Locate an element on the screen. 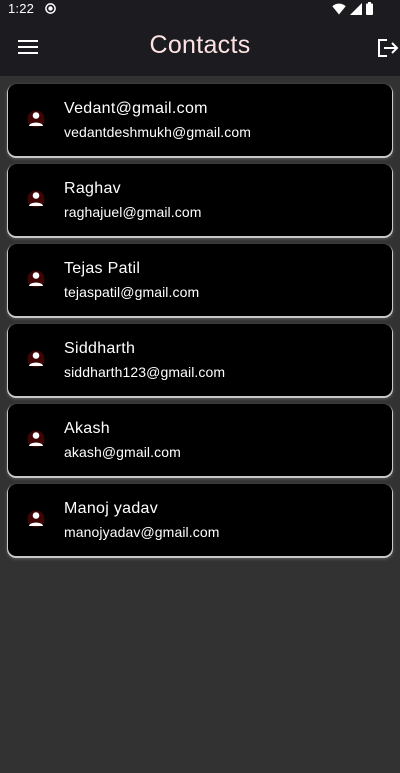  page-title: Contacts is located at coordinates (200, 45).